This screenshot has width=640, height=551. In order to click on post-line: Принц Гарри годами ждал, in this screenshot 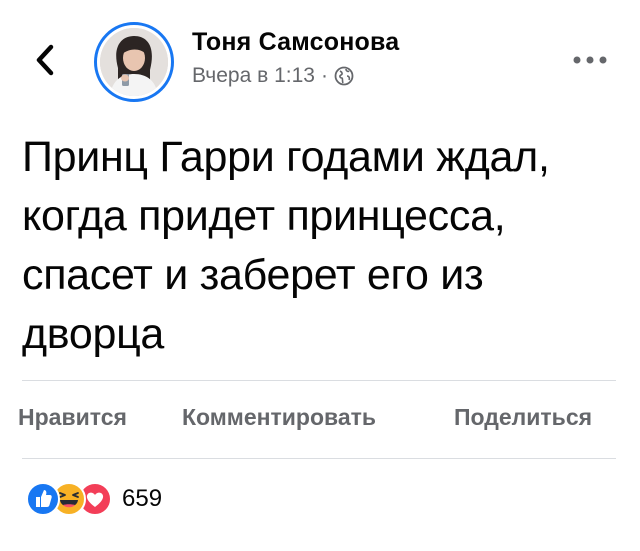, I will do `click(286, 157)`.